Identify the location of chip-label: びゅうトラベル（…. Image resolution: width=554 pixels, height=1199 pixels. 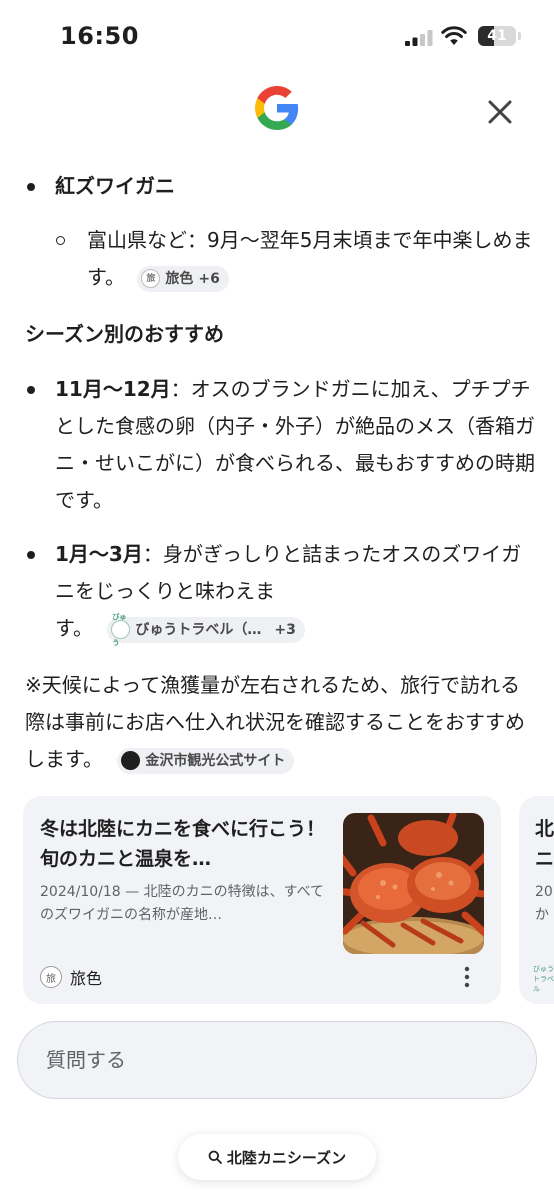
(198, 629).